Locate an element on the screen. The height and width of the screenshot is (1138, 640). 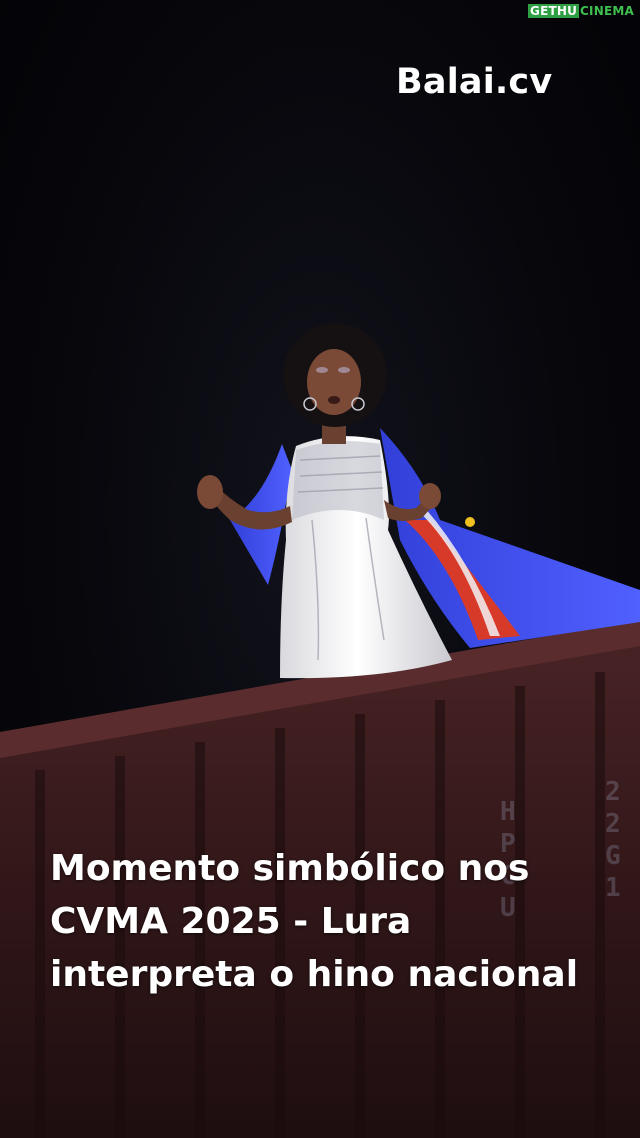
caption-line: Momento simbólico nos is located at coordinates (290, 868).